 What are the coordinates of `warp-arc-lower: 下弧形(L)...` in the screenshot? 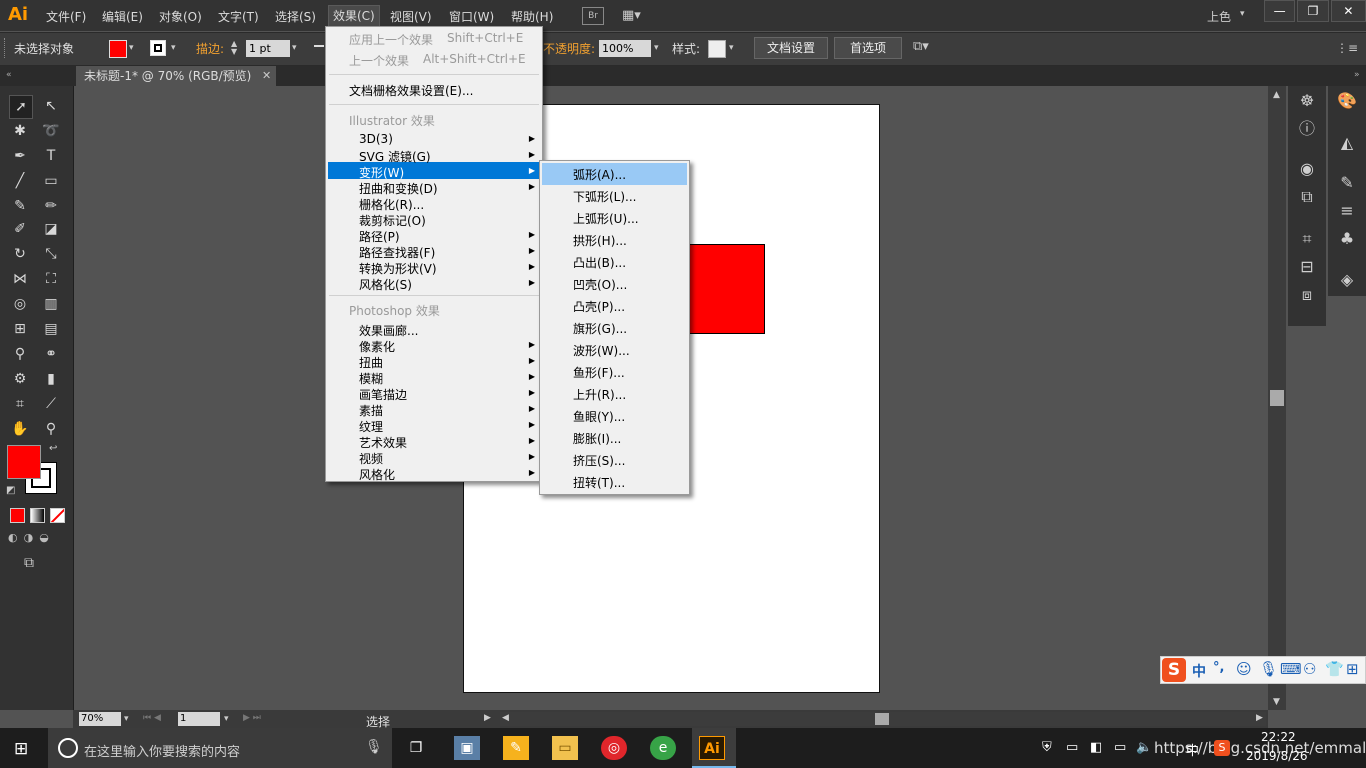 It's located at (605, 196).